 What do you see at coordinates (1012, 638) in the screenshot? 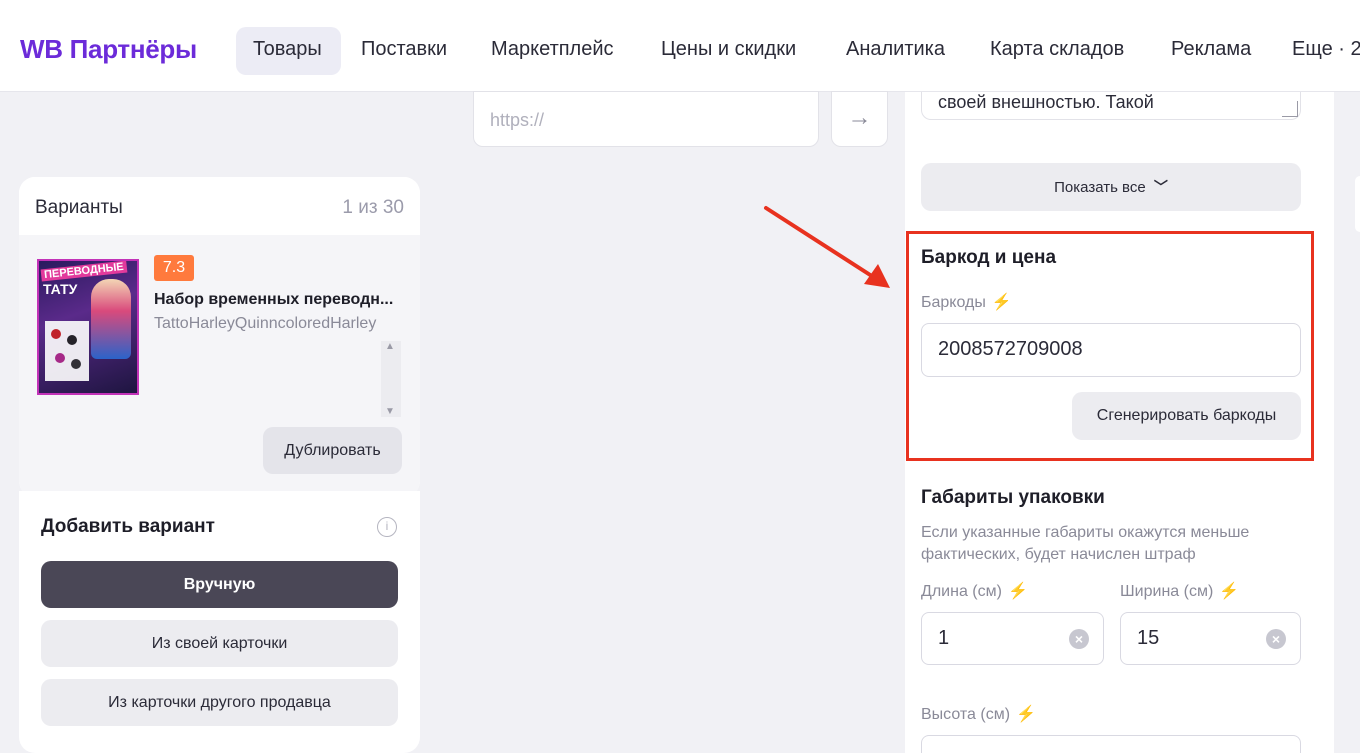
I see `length-input: 1 ×` at bounding box center [1012, 638].